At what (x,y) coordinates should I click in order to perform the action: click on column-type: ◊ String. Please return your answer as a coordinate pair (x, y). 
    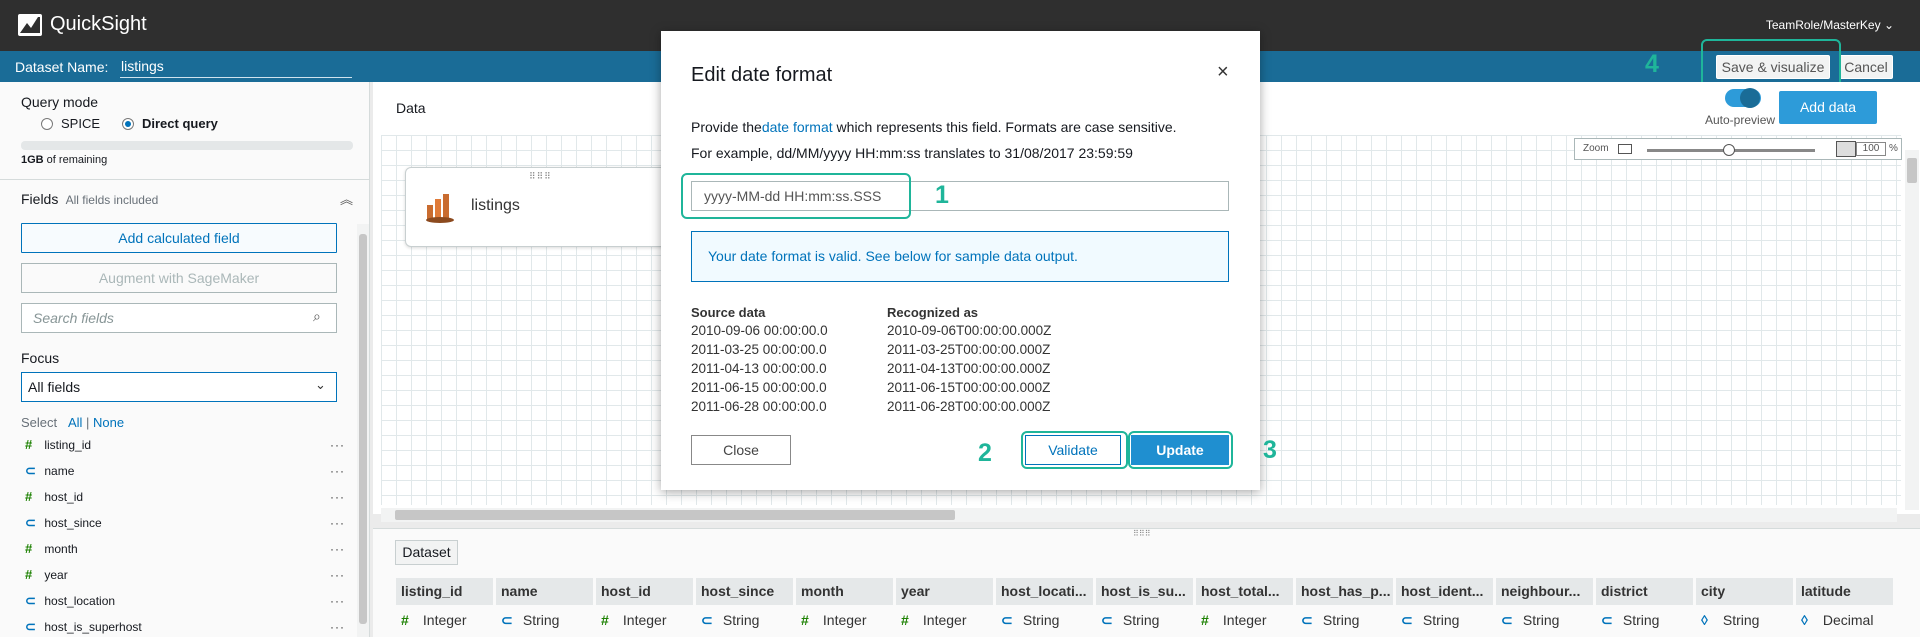
    Looking at the image, I should click on (1727, 620).